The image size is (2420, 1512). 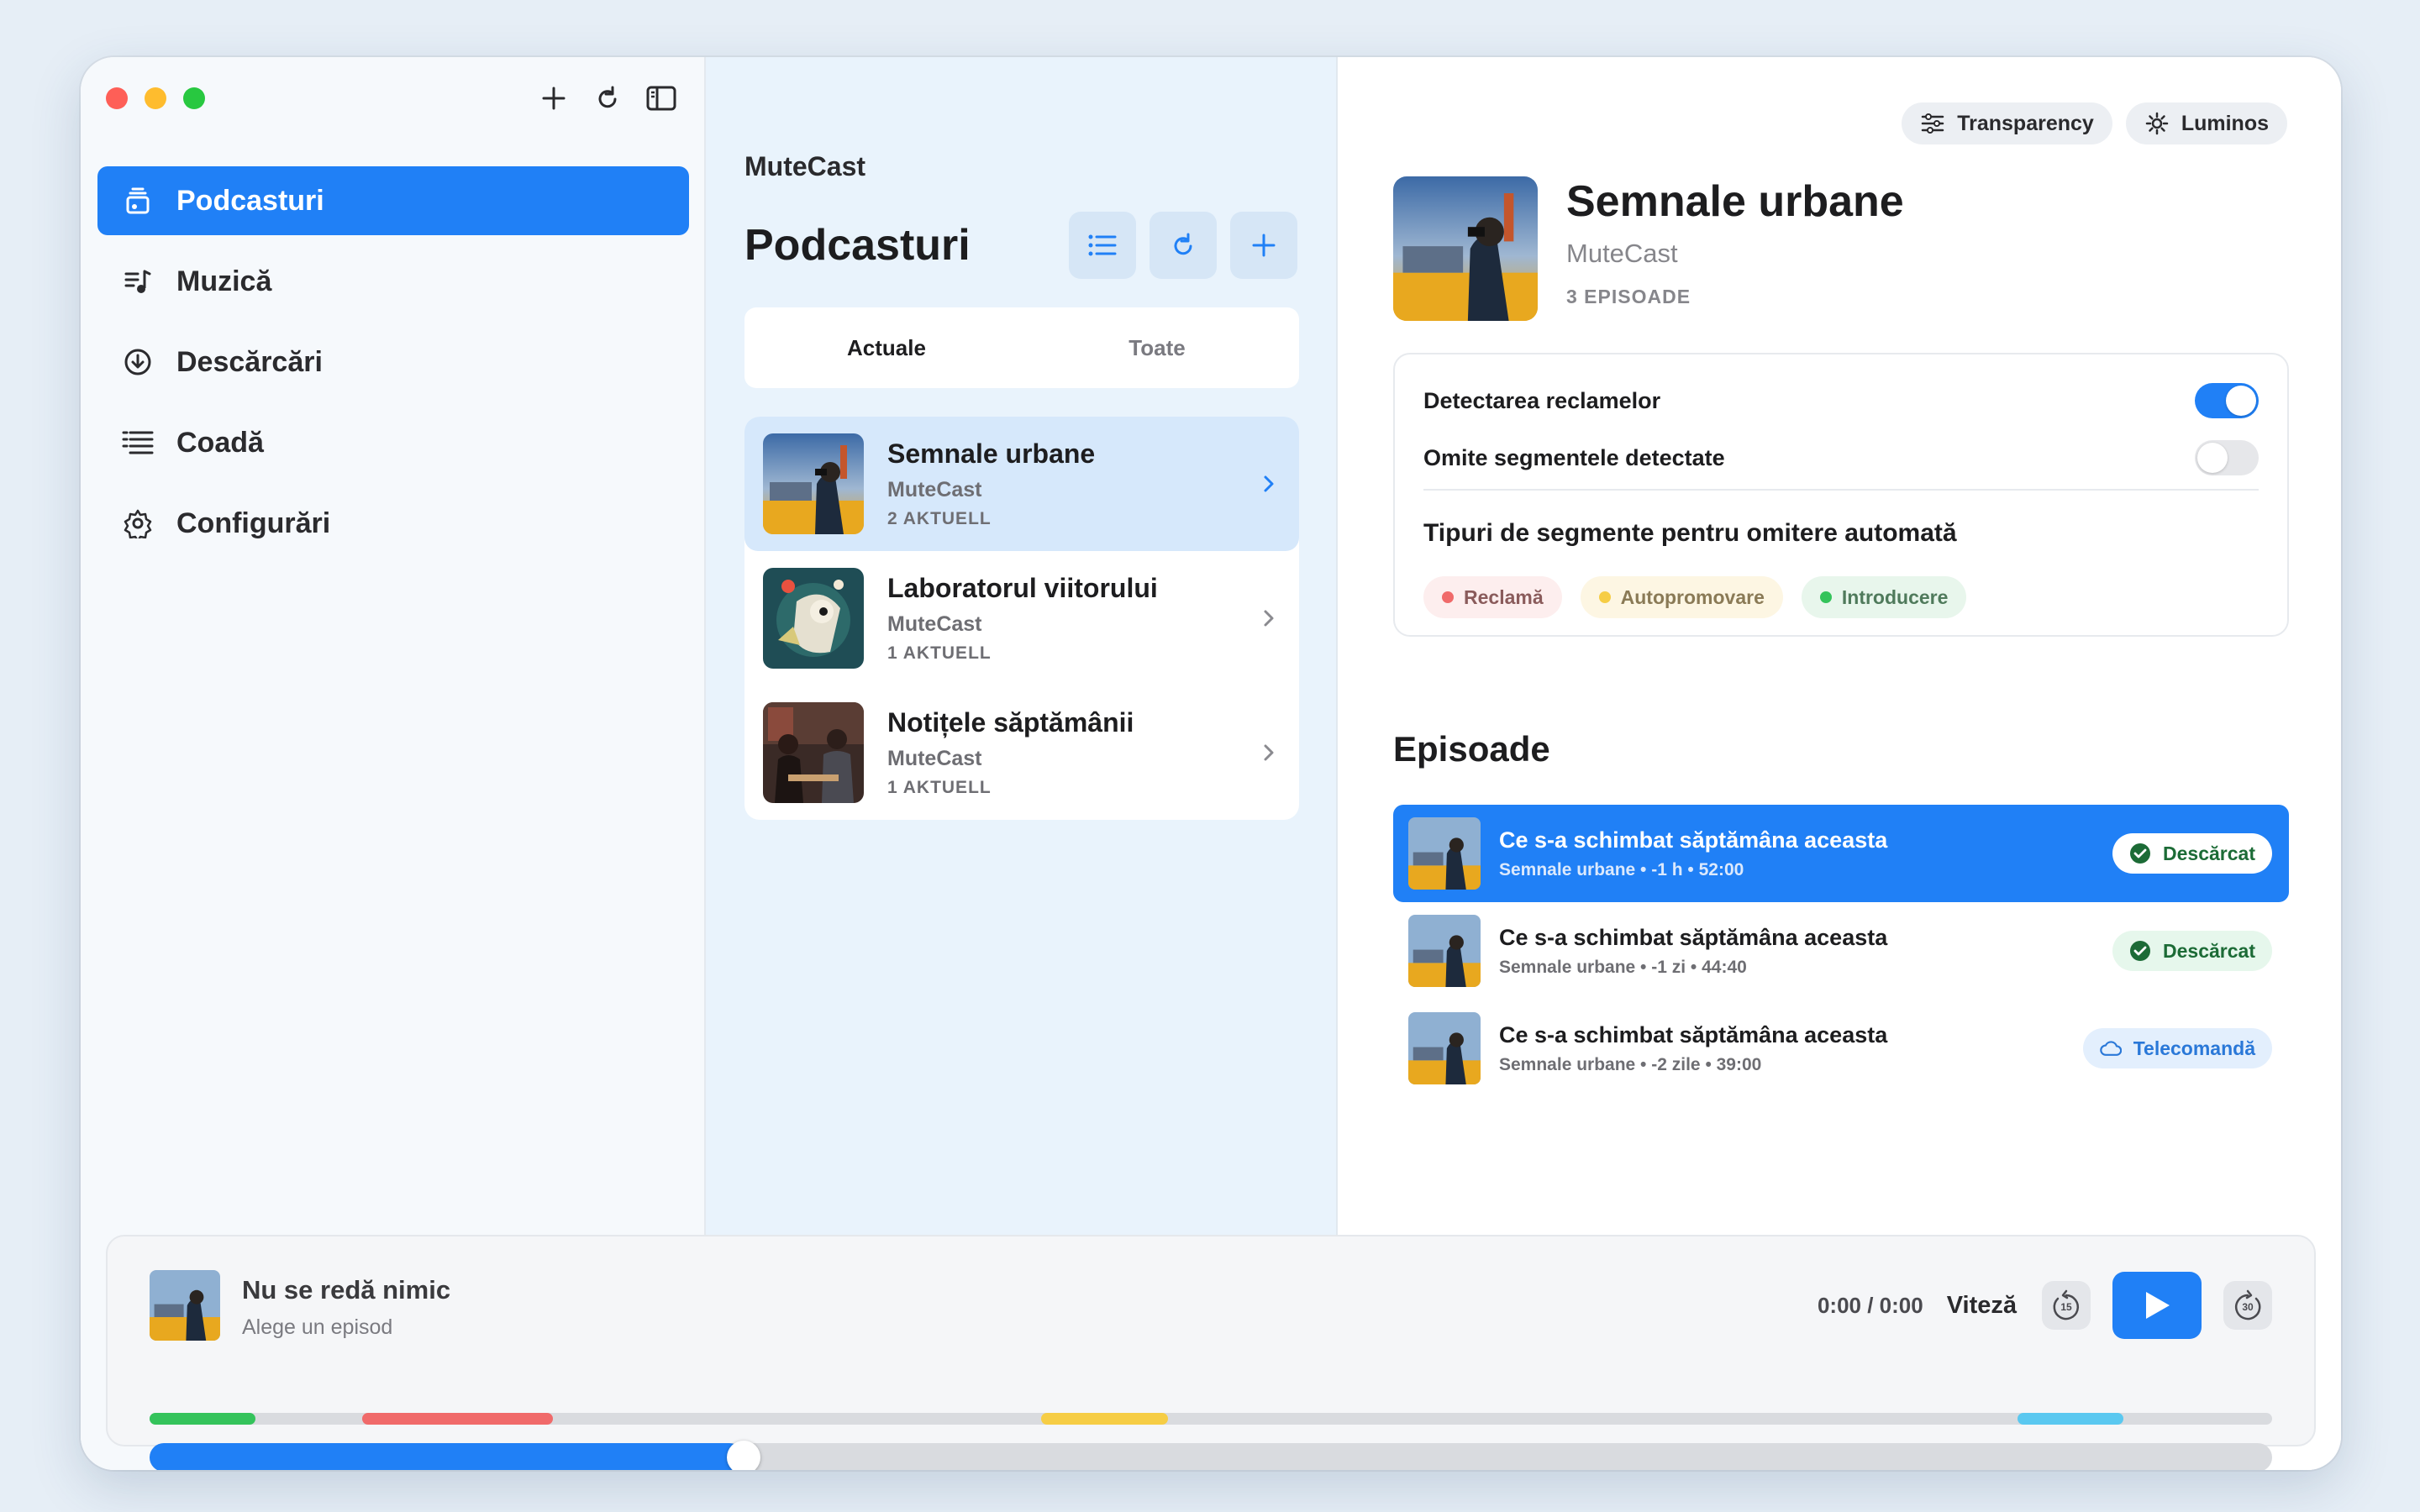 What do you see at coordinates (939, 653) in the screenshot?
I see `podcast-episode-count: 1 AKTUELL` at bounding box center [939, 653].